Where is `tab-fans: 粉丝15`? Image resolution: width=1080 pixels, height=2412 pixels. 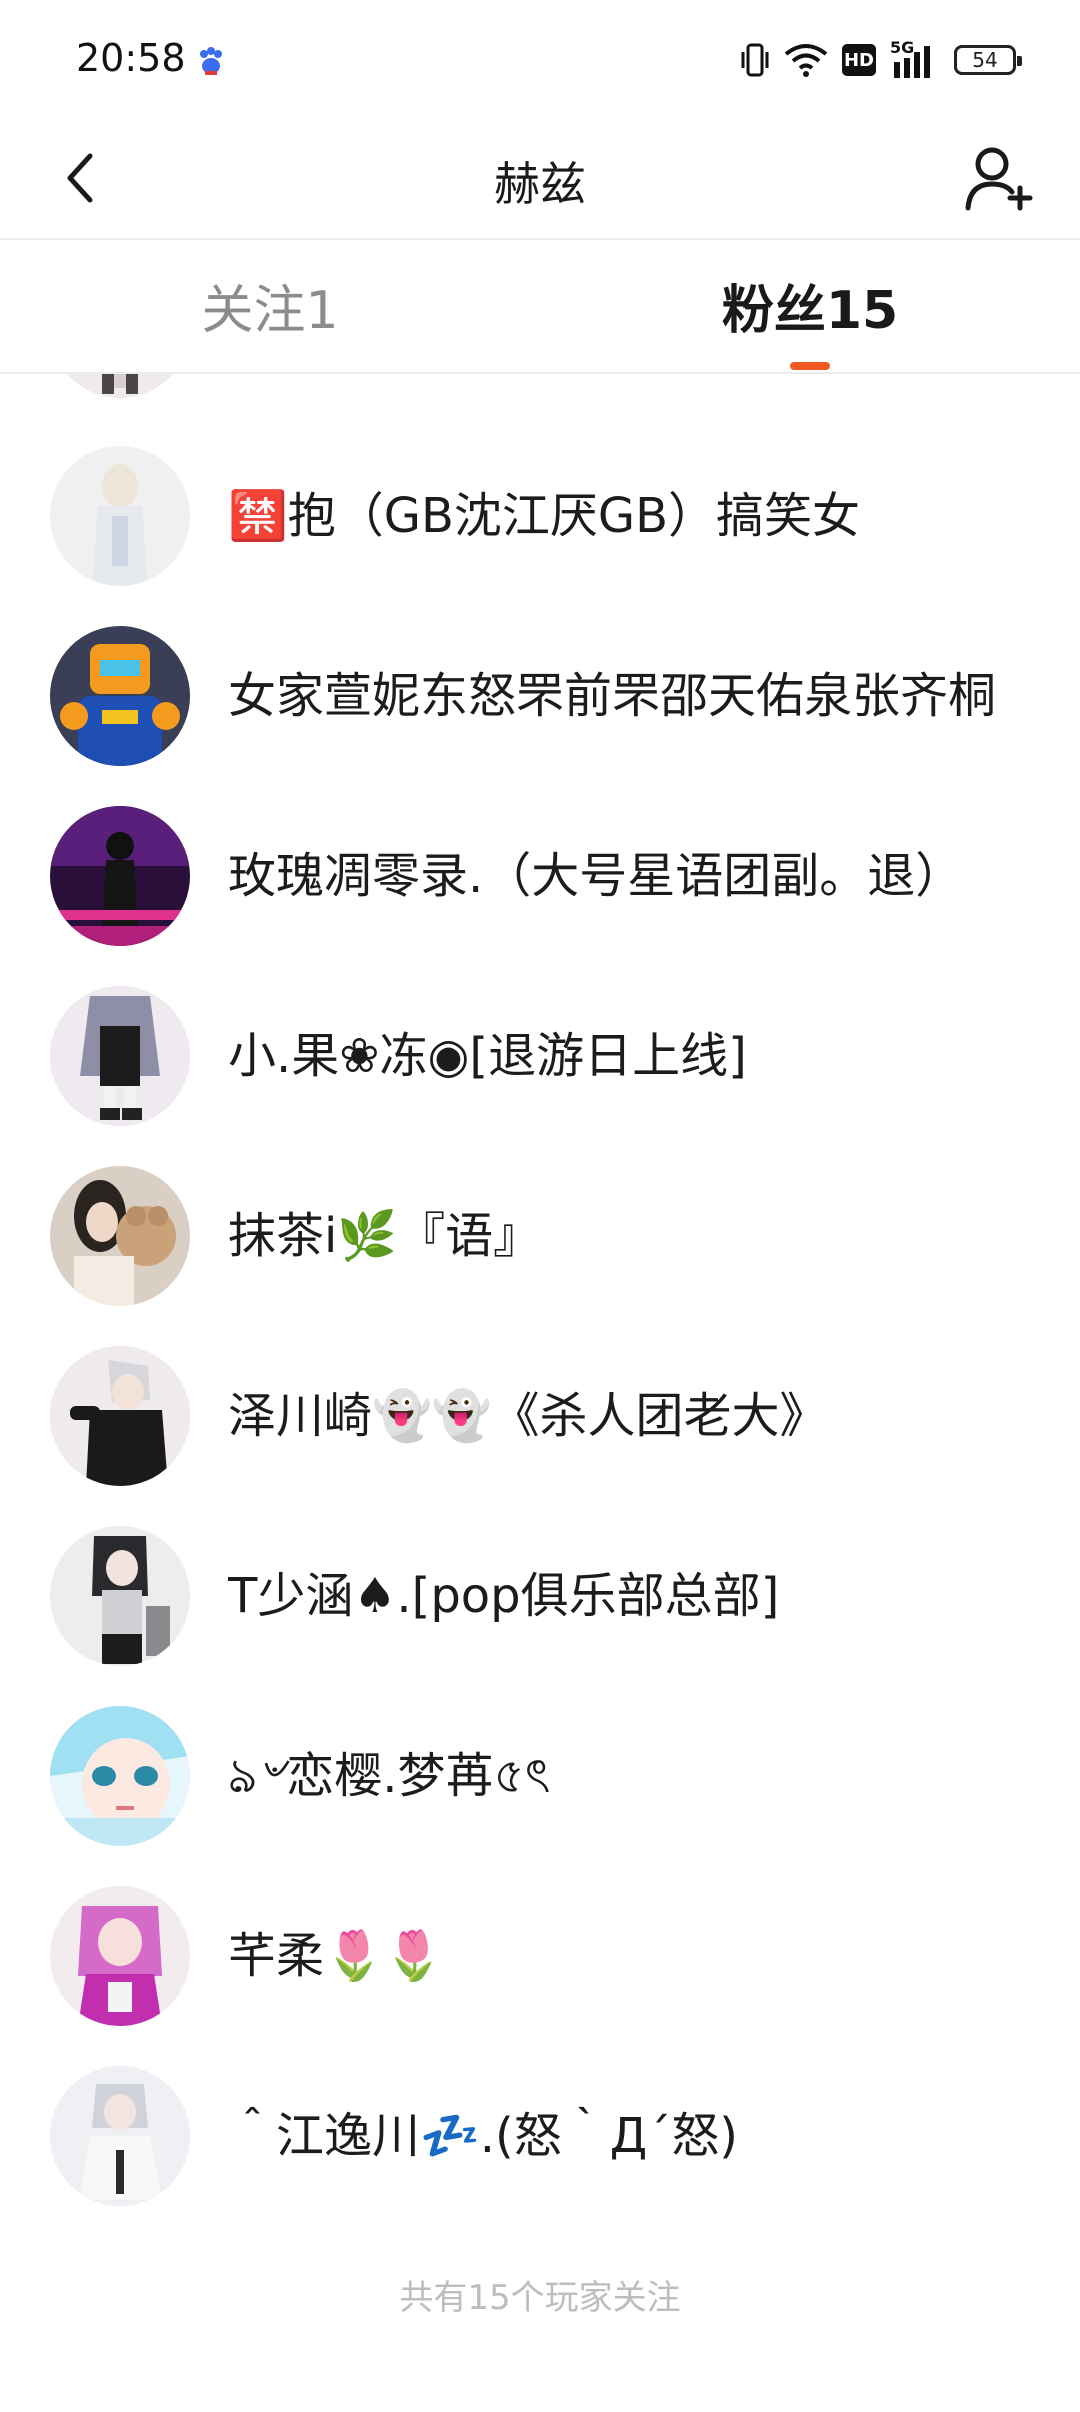
tab-fans: 粉丝15 is located at coordinates (810, 305).